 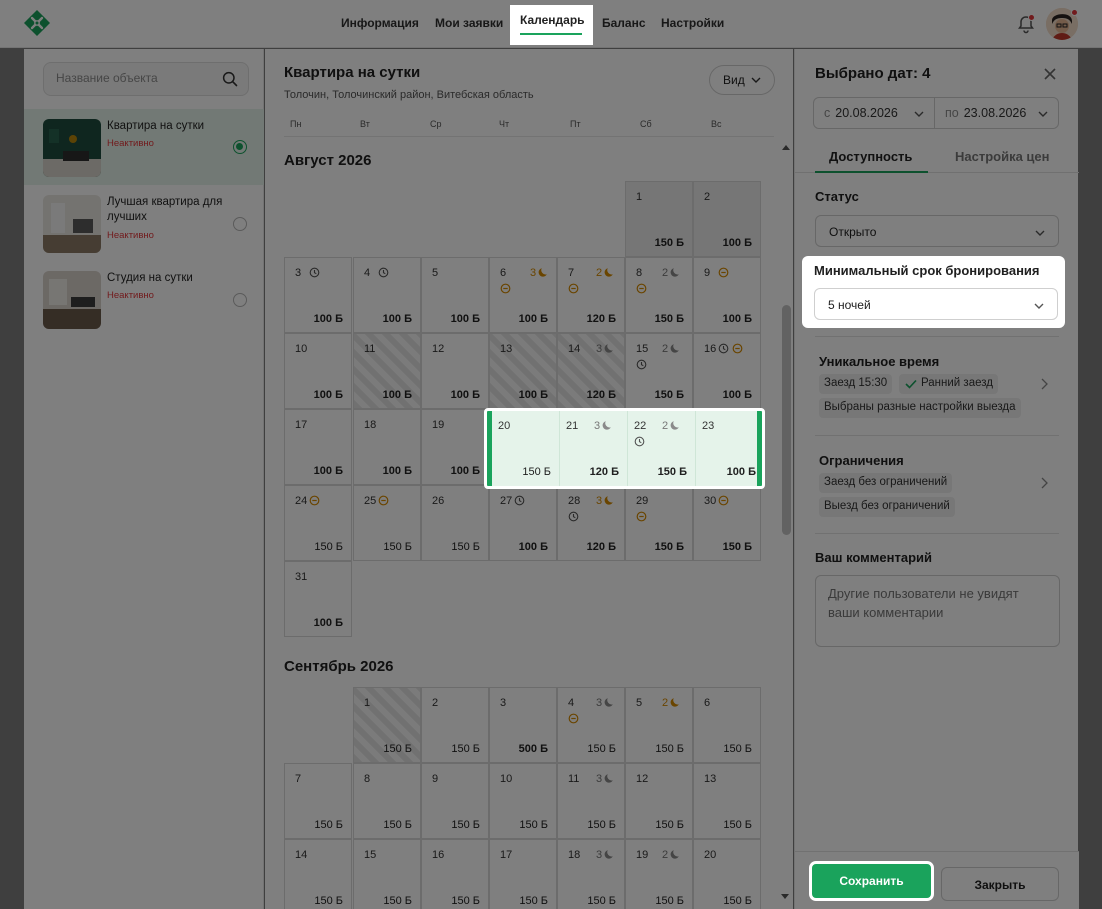 I want to click on calendar-day-cell: 10 150 Б, so click(x=523, y=801).